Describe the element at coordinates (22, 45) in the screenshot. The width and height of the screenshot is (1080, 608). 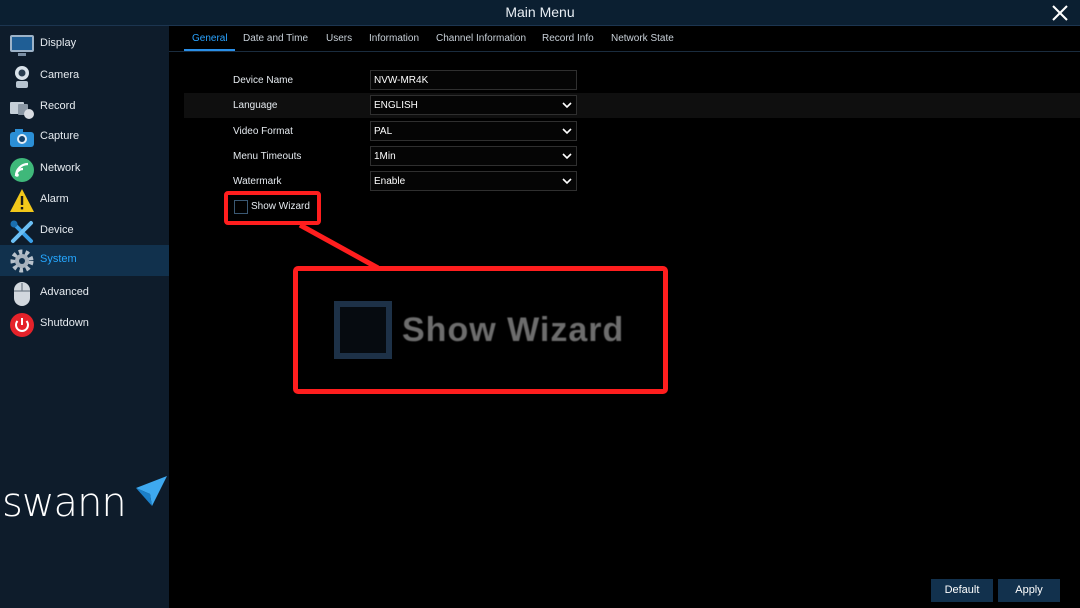
I see `display-icon` at that location.